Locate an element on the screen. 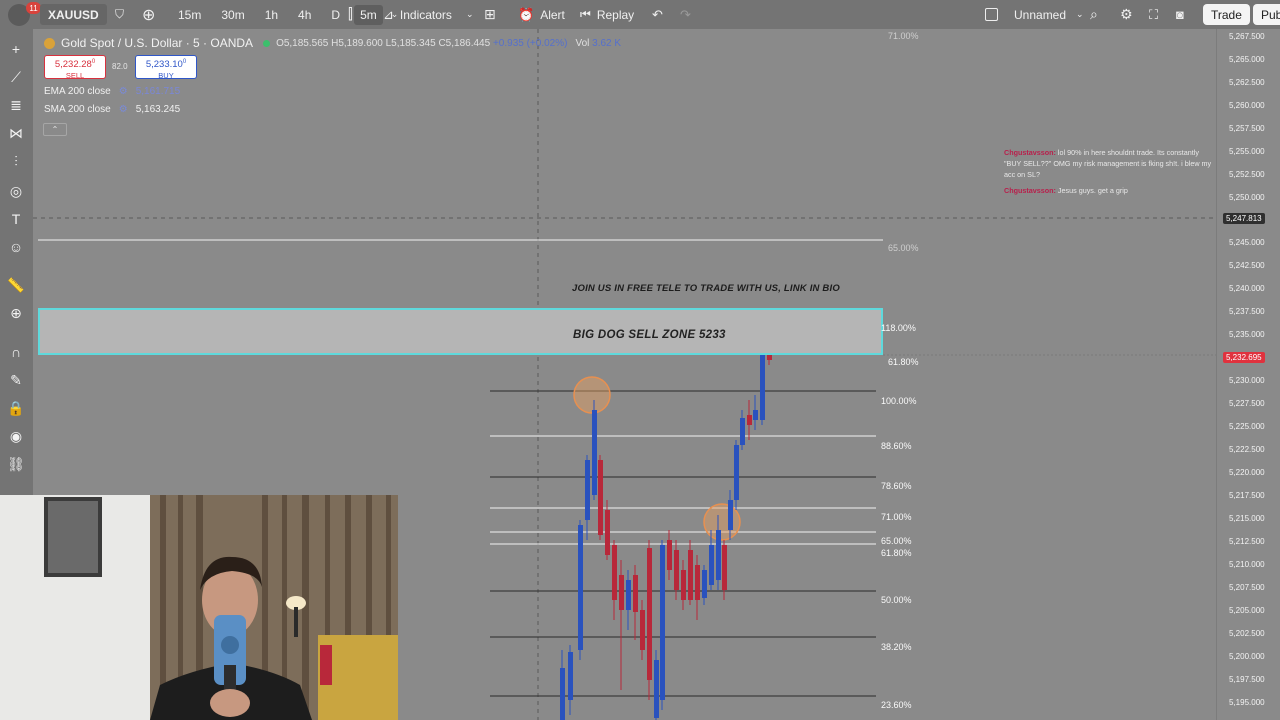 The width and height of the screenshot is (1280, 720). price-tick-label: 5,205.000 is located at coordinates (1247, 610).